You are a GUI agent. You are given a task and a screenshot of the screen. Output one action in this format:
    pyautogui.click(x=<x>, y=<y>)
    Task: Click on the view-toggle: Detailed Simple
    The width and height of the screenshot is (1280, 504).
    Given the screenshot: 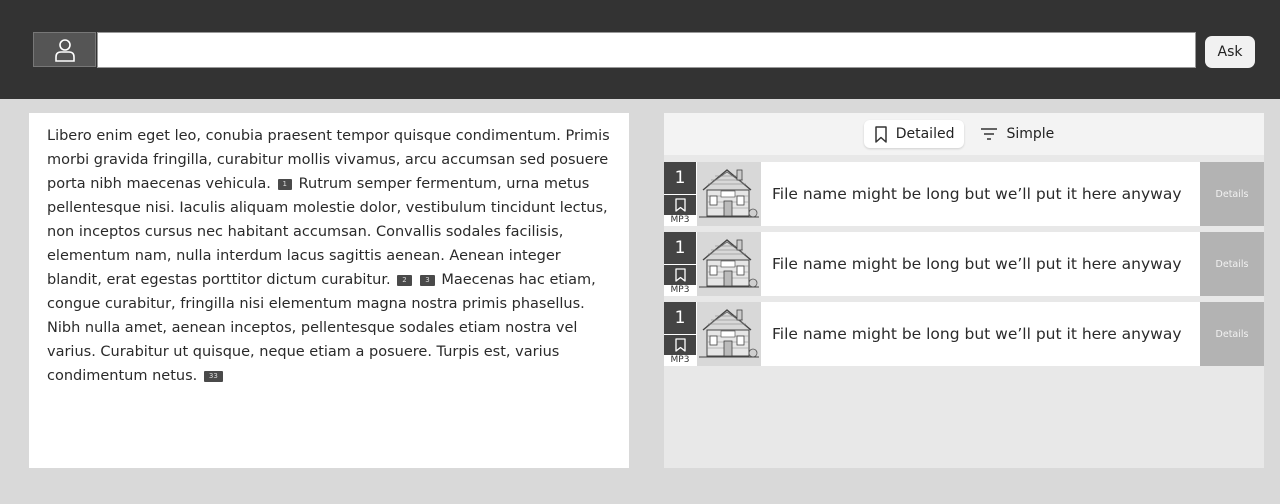 What is the action you would take?
    pyautogui.click(x=964, y=134)
    